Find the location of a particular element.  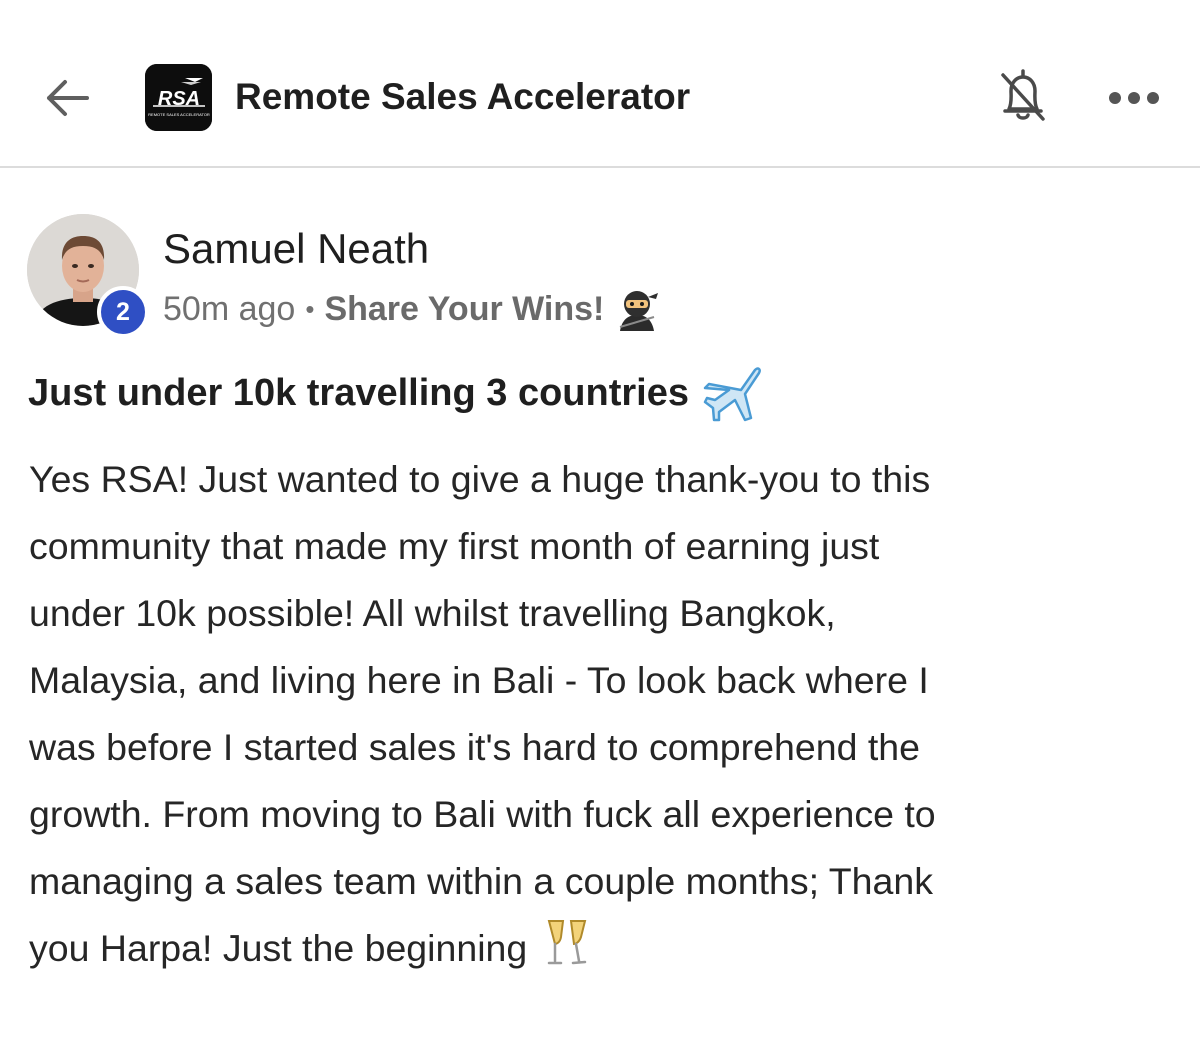

post-body-line-text: you Harpa! Just the beginning is located at coordinates (278, 948).